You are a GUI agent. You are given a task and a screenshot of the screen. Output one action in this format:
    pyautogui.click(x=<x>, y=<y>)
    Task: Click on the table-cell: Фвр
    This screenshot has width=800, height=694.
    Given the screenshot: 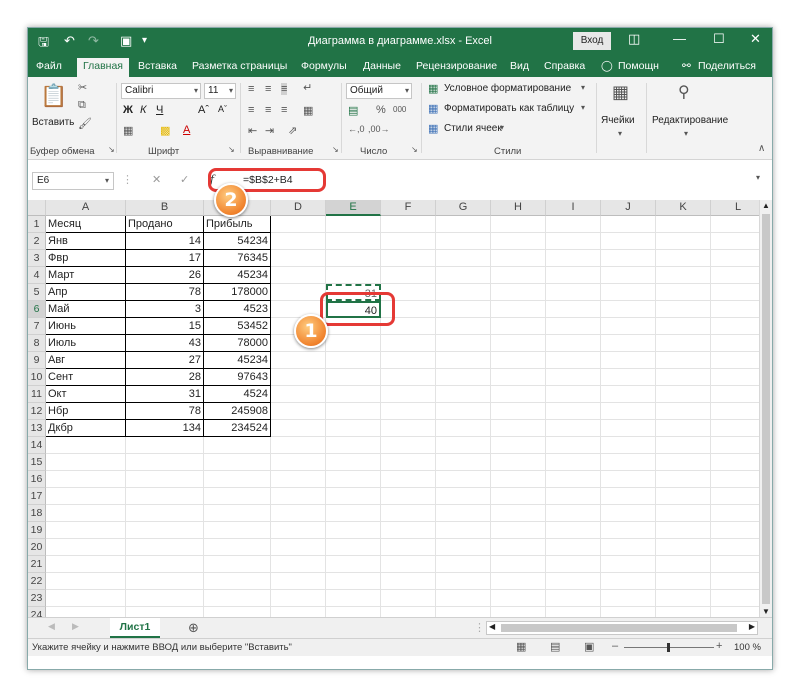 What is the action you would take?
    pyautogui.click(x=86, y=258)
    